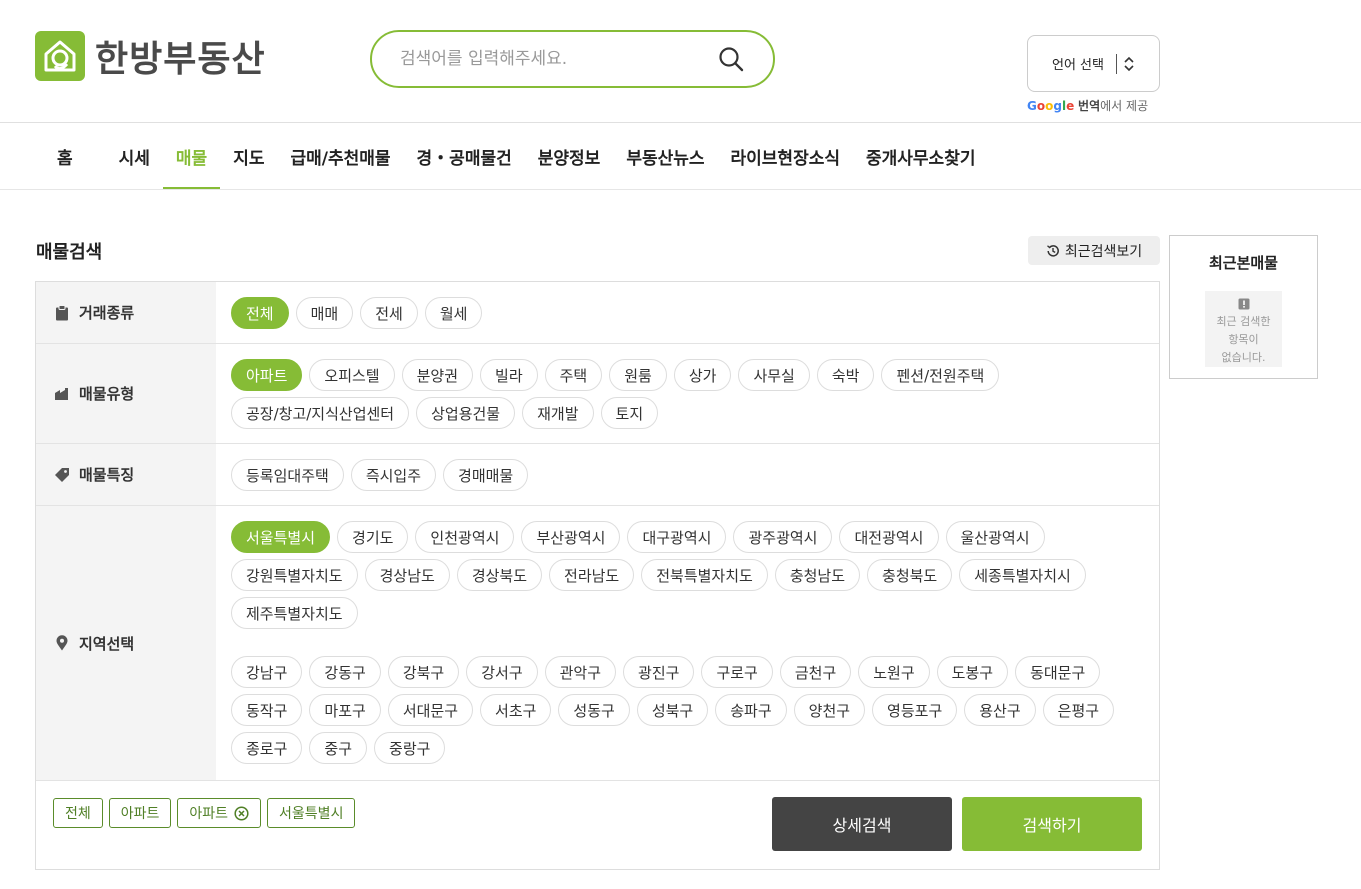 The height and width of the screenshot is (889, 1361). Describe the element at coordinates (774, 375) in the screenshot. I see `chip-property-type: 사무실` at that location.